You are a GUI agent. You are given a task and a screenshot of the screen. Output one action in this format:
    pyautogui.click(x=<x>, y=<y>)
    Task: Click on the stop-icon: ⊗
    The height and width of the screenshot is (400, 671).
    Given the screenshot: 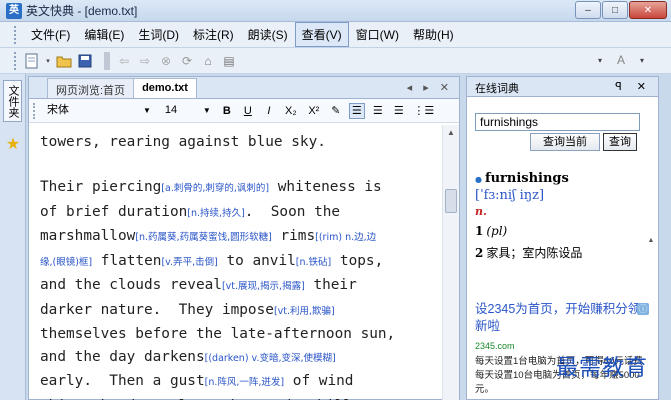 What is the action you would take?
    pyautogui.click(x=166, y=61)
    